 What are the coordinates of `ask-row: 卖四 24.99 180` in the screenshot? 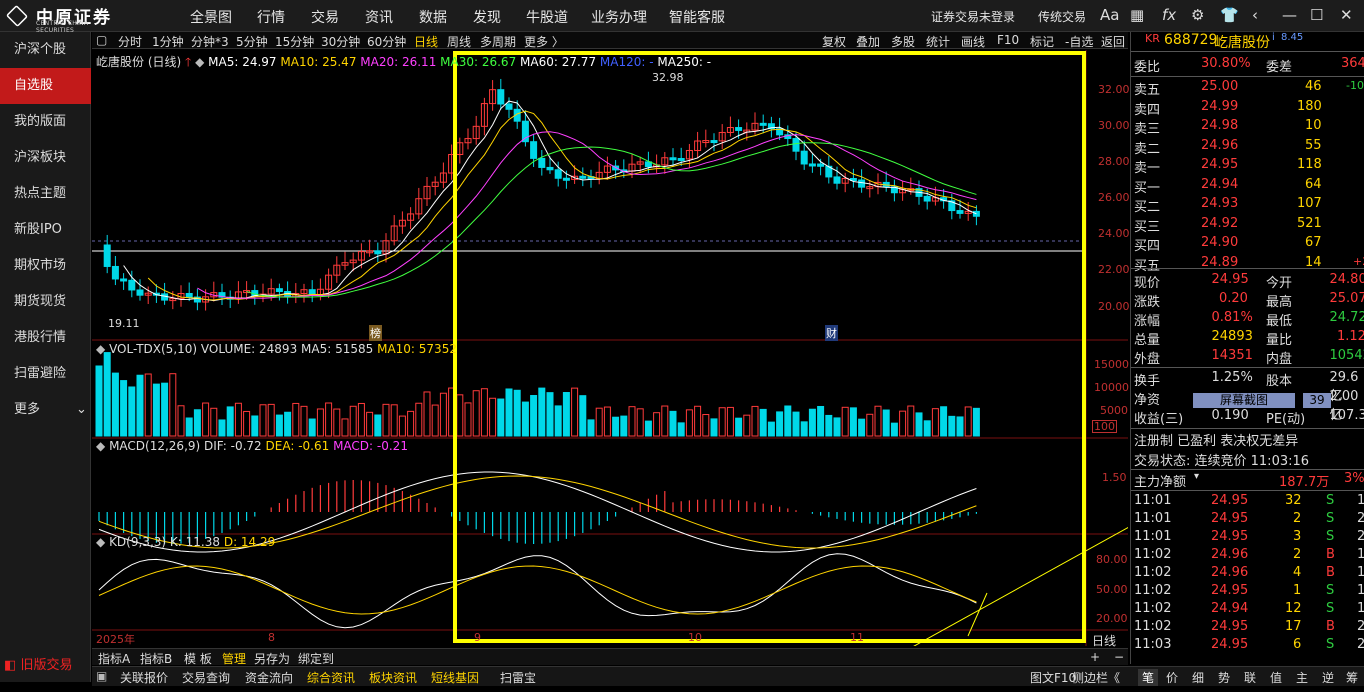 It's located at (1247, 108).